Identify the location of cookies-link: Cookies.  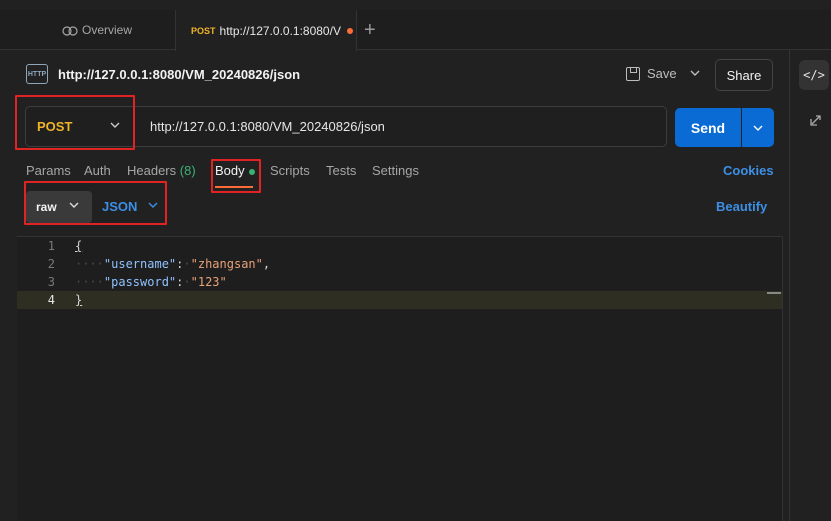
(748, 170).